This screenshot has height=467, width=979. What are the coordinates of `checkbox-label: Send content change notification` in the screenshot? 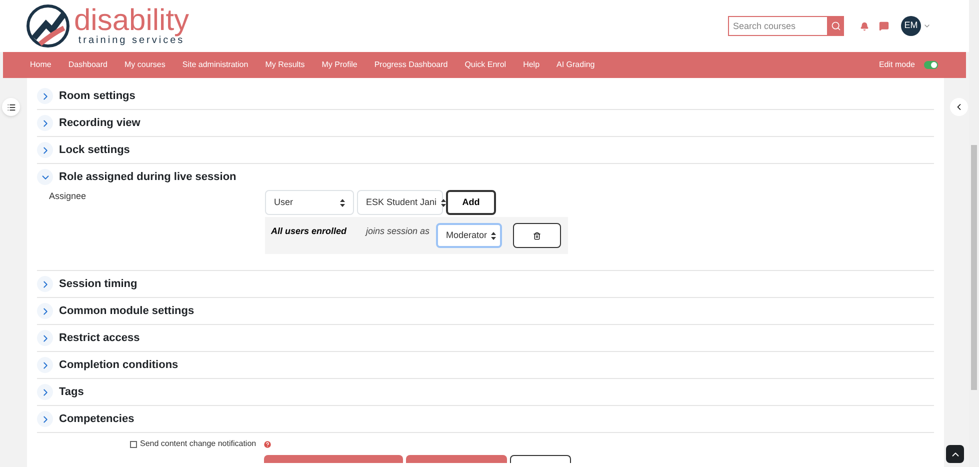 It's located at (198, 444).